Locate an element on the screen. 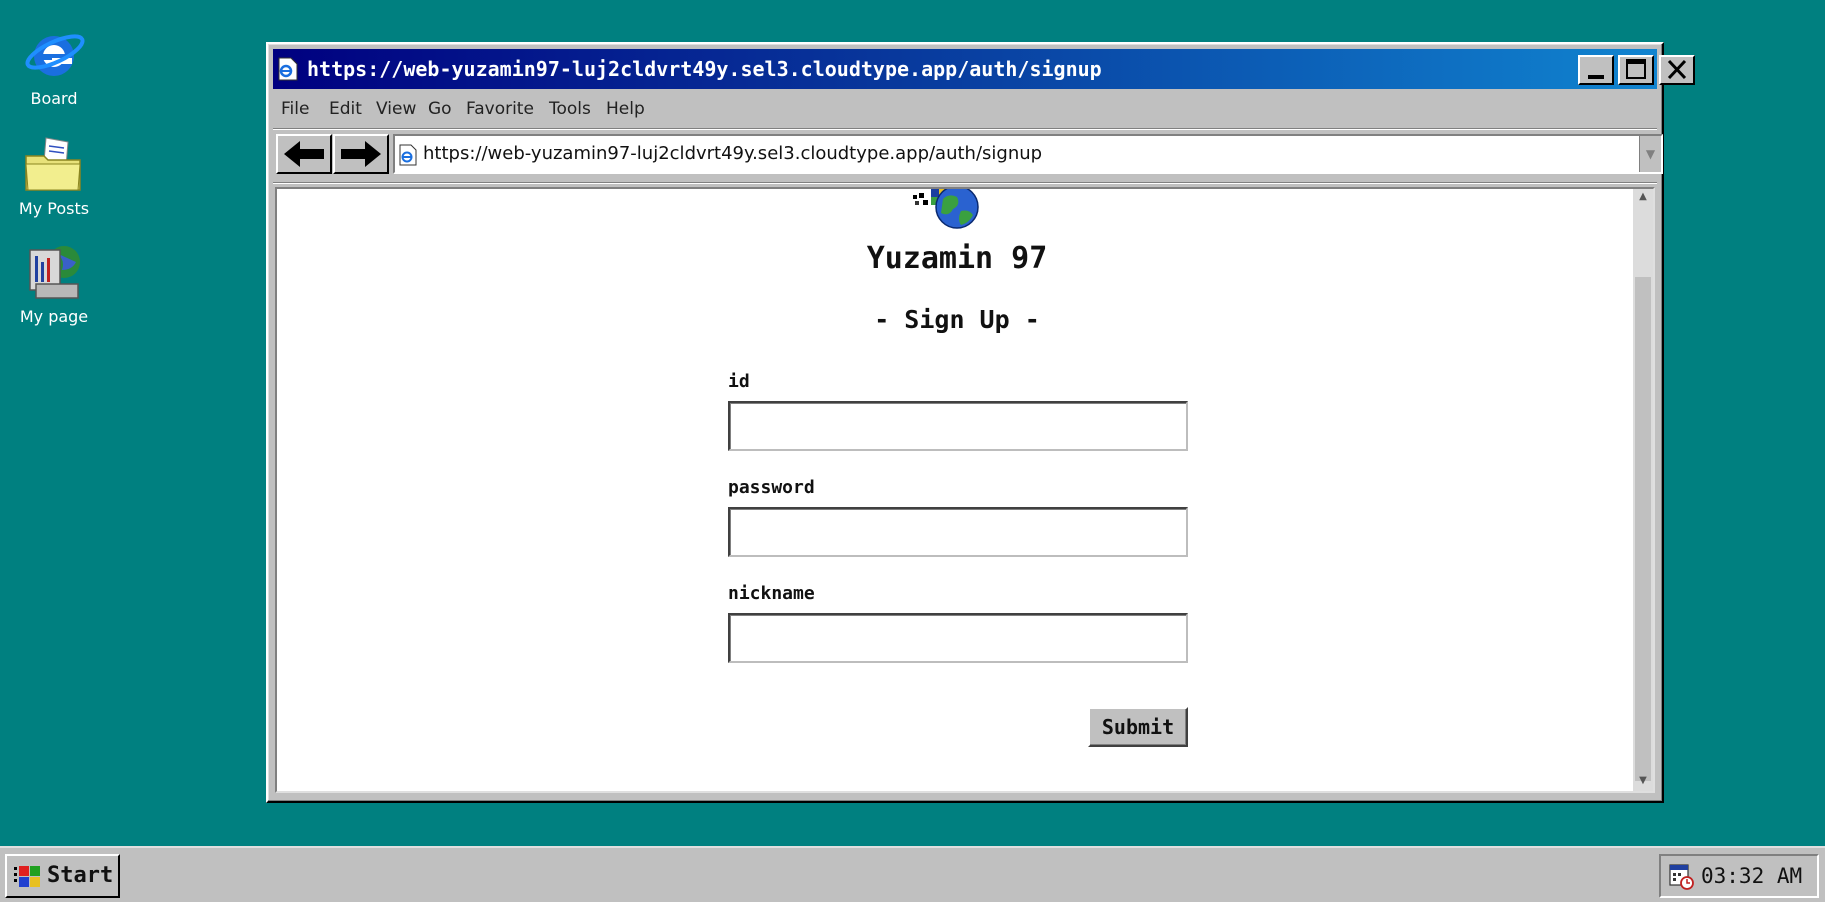 The width and height of the screenshot is (1825, 902). menu-tools: Tools is located at coordinates (570, 109).